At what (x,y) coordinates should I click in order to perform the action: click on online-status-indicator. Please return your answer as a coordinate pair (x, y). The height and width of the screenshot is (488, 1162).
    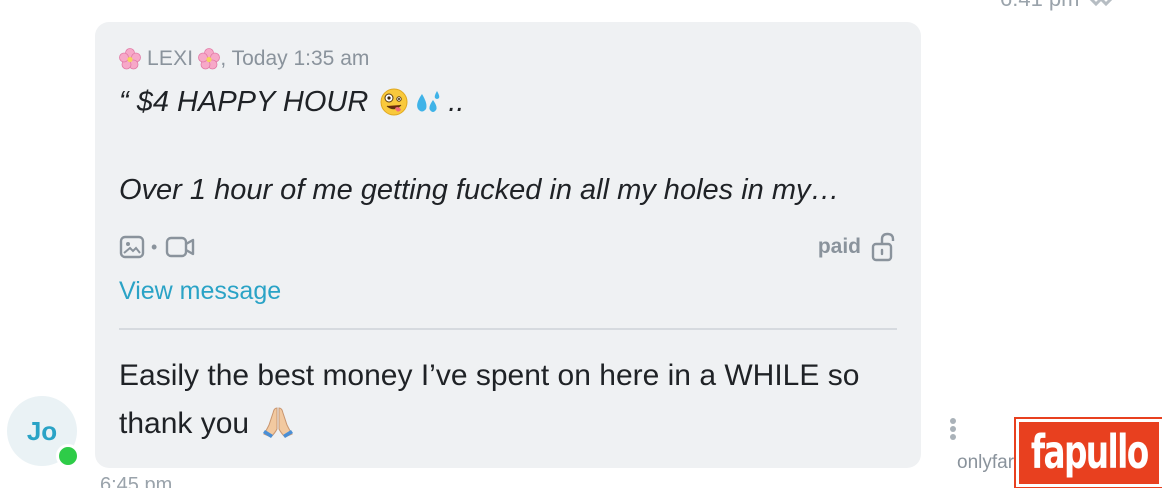
    Looking at the image, I should click on (68, 456).